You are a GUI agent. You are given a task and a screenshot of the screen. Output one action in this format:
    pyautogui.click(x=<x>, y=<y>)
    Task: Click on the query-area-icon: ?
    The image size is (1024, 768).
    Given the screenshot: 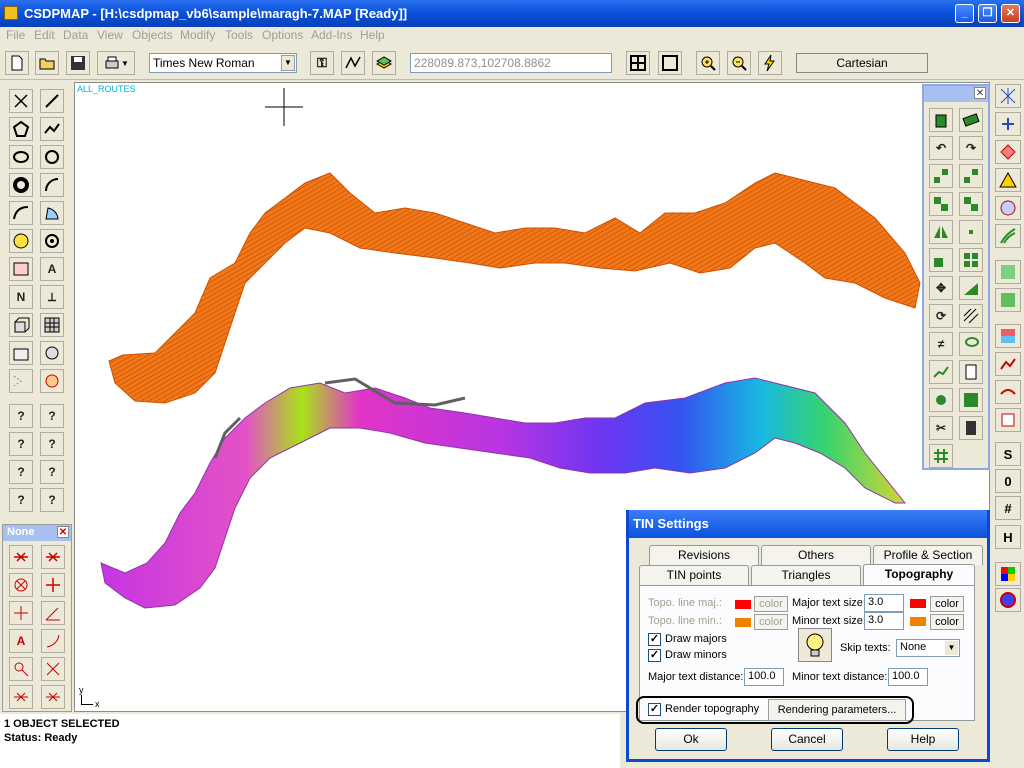 What is the action you would take?
    pyautogui.click(x=21, y=444)
    